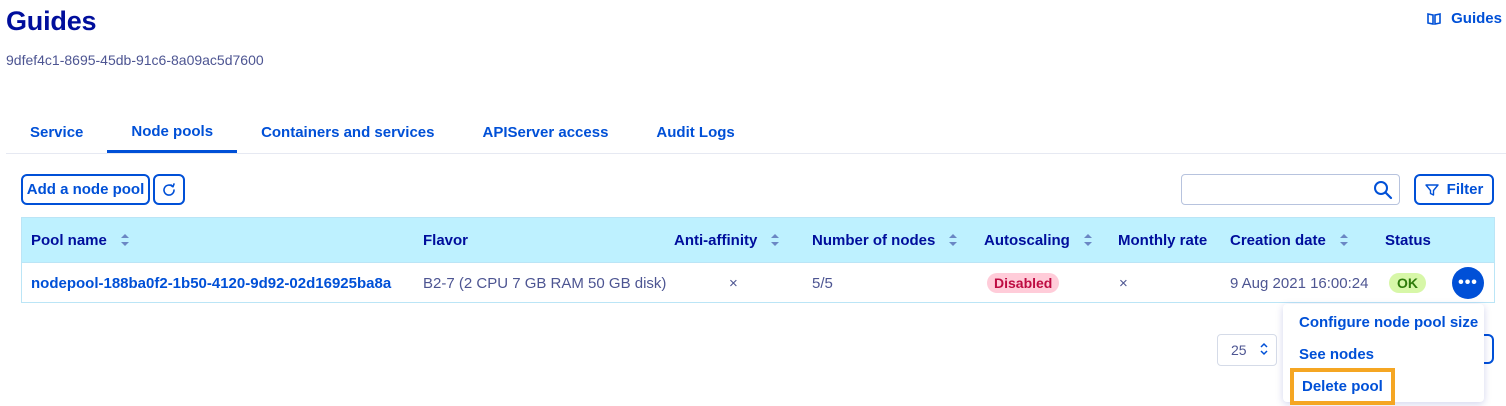 The width and height of the screenshot is (1506, 406). I want to click on status-badge: Disabled, so click(1023, 283).